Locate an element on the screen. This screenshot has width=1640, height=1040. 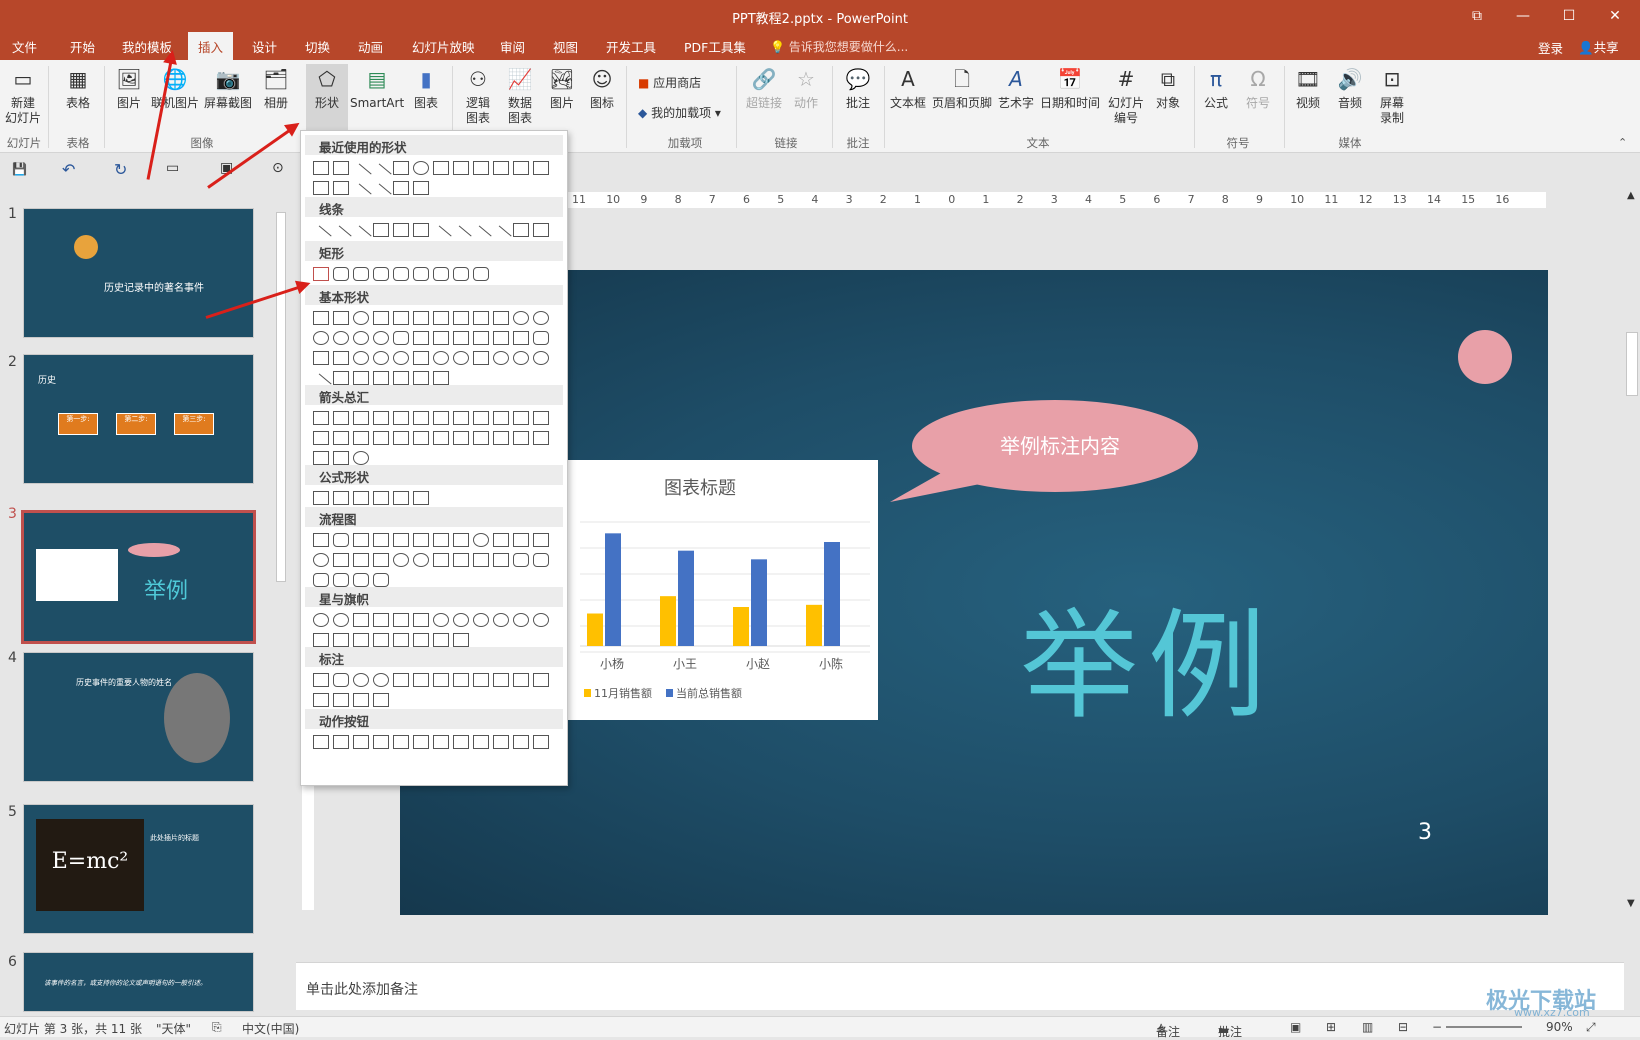
chart-button: ▮ 图表 is located at coordinates (426, 87).